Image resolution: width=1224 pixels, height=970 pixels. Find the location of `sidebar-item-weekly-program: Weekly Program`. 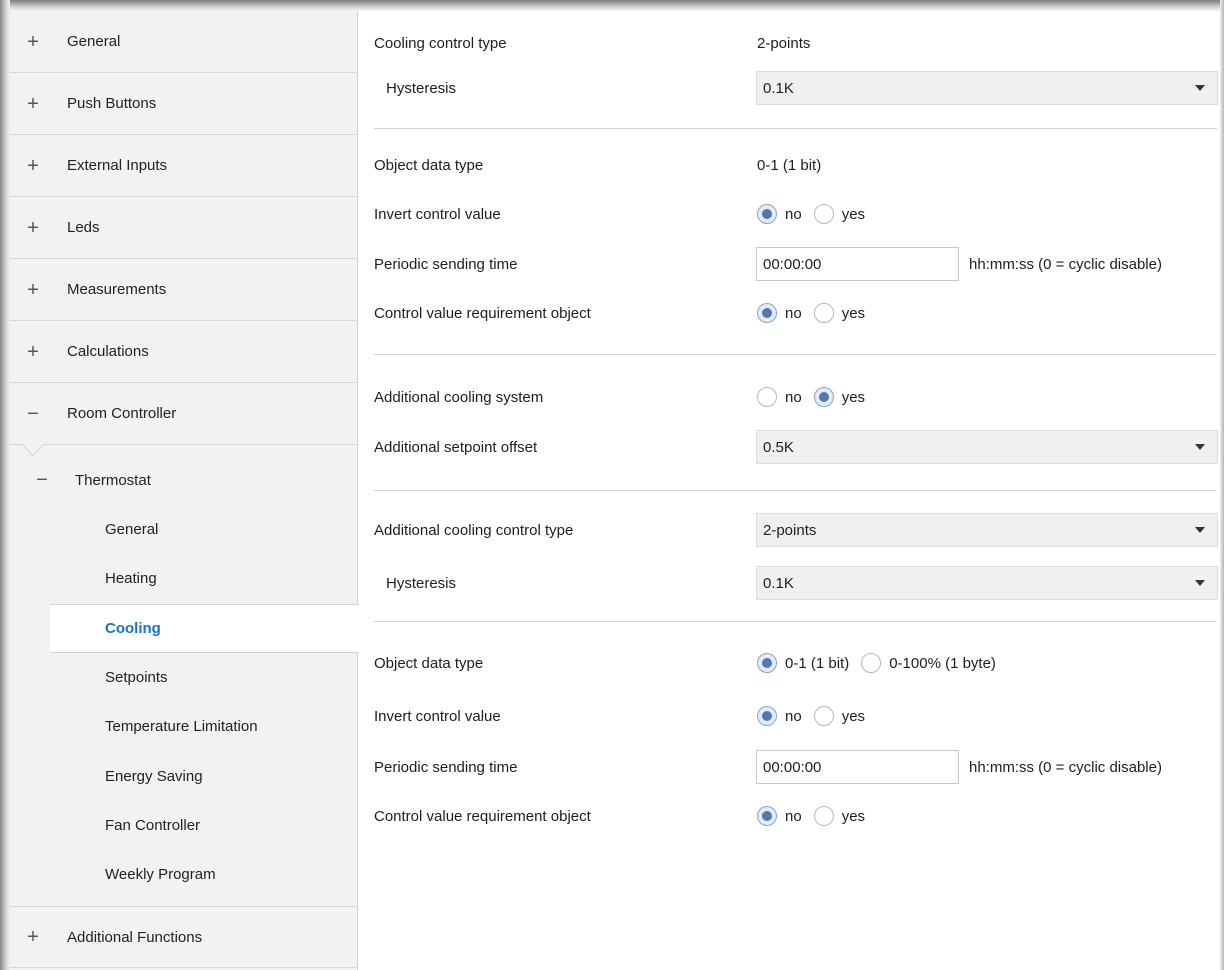

sidebar-item-weekly-program: Weekly Program is located at coordinates (184, 874).